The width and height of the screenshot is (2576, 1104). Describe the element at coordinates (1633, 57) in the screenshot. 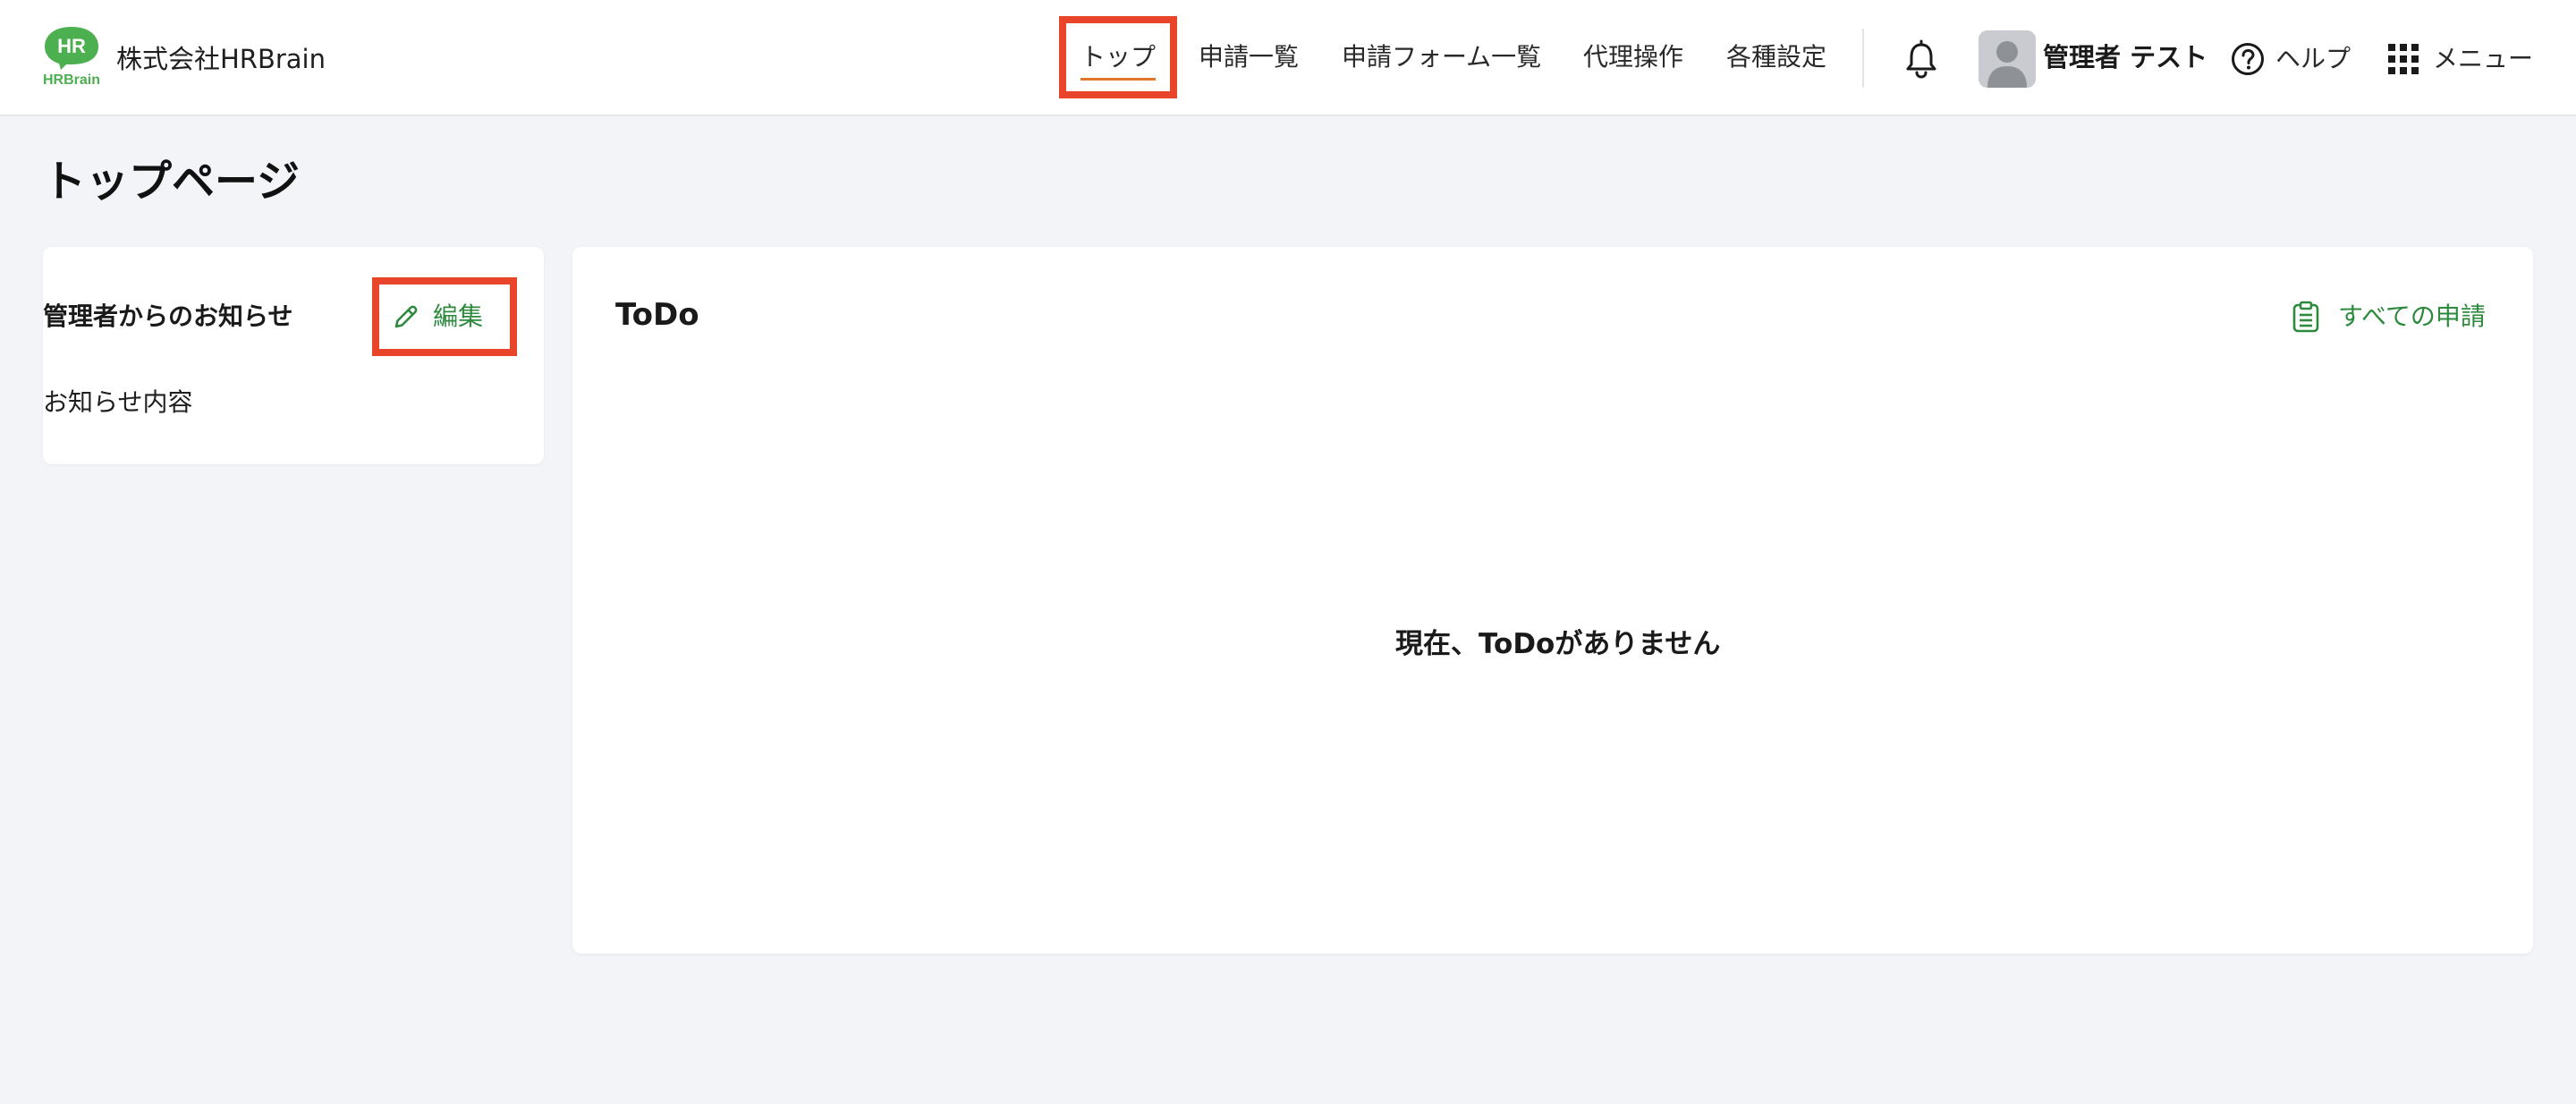

I see `nav-item-proxy-operation: 代理操作` at that location.